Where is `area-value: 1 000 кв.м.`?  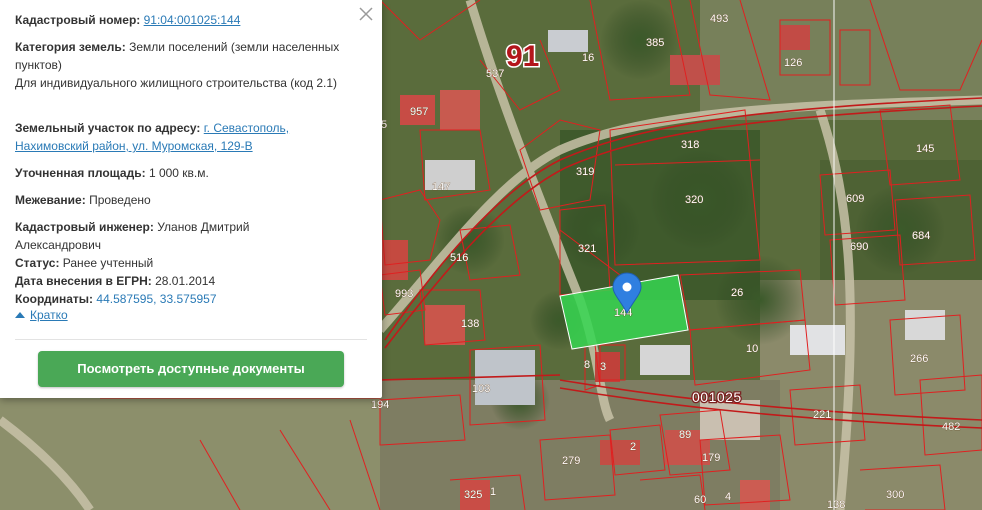 area-value: 1 000 кв.м. is located at coordinates (178, 173).